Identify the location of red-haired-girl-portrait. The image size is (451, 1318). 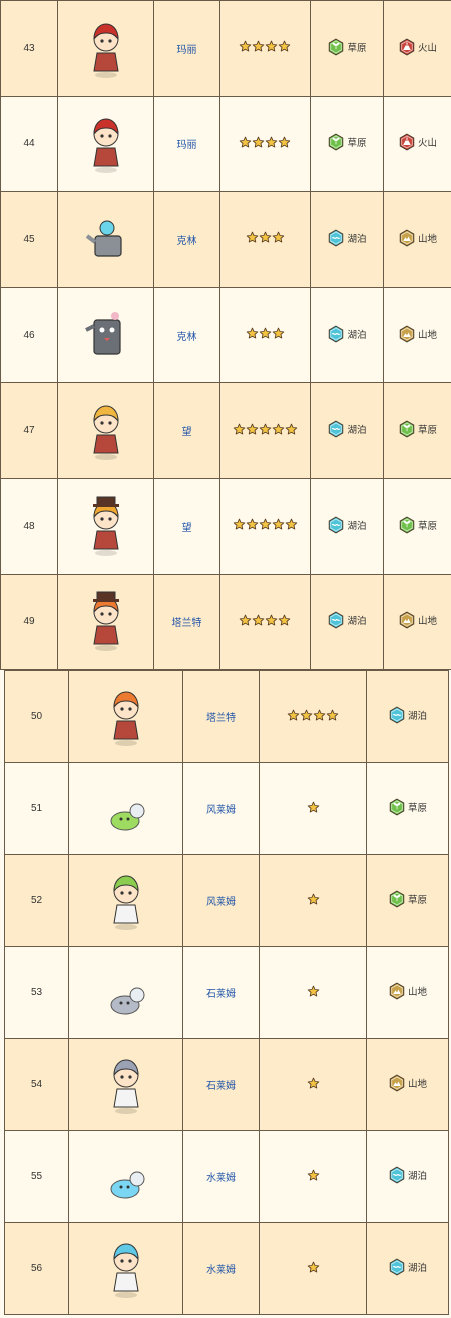
(105, 50).